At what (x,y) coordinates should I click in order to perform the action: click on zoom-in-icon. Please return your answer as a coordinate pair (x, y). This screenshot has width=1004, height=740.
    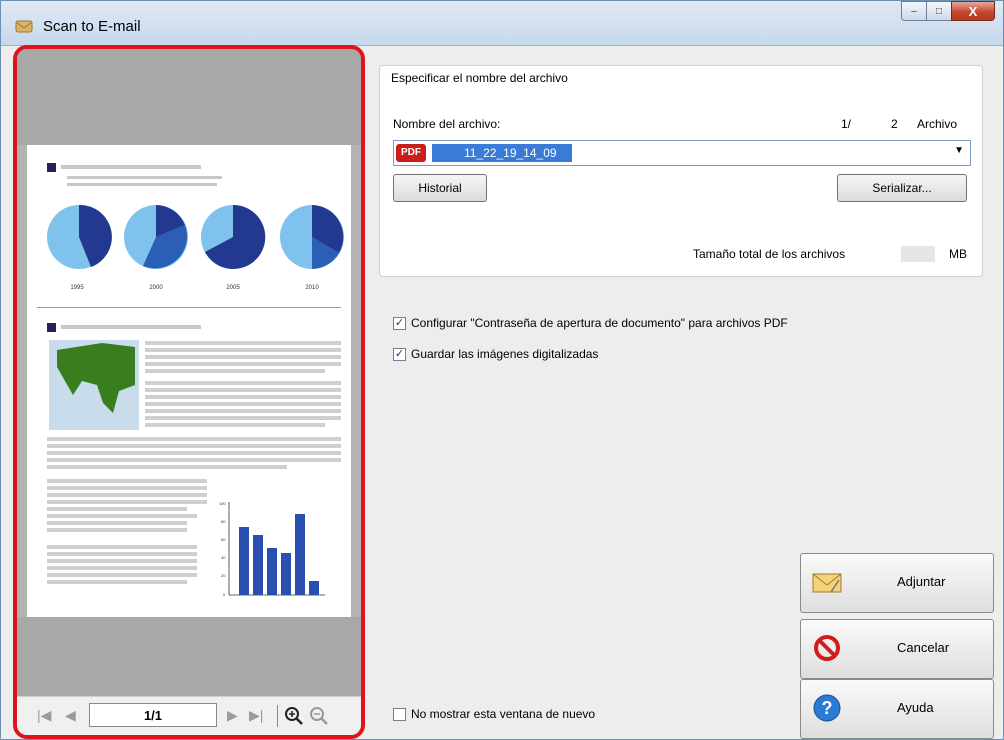
    Looking at the image, I should click on (294, 716).